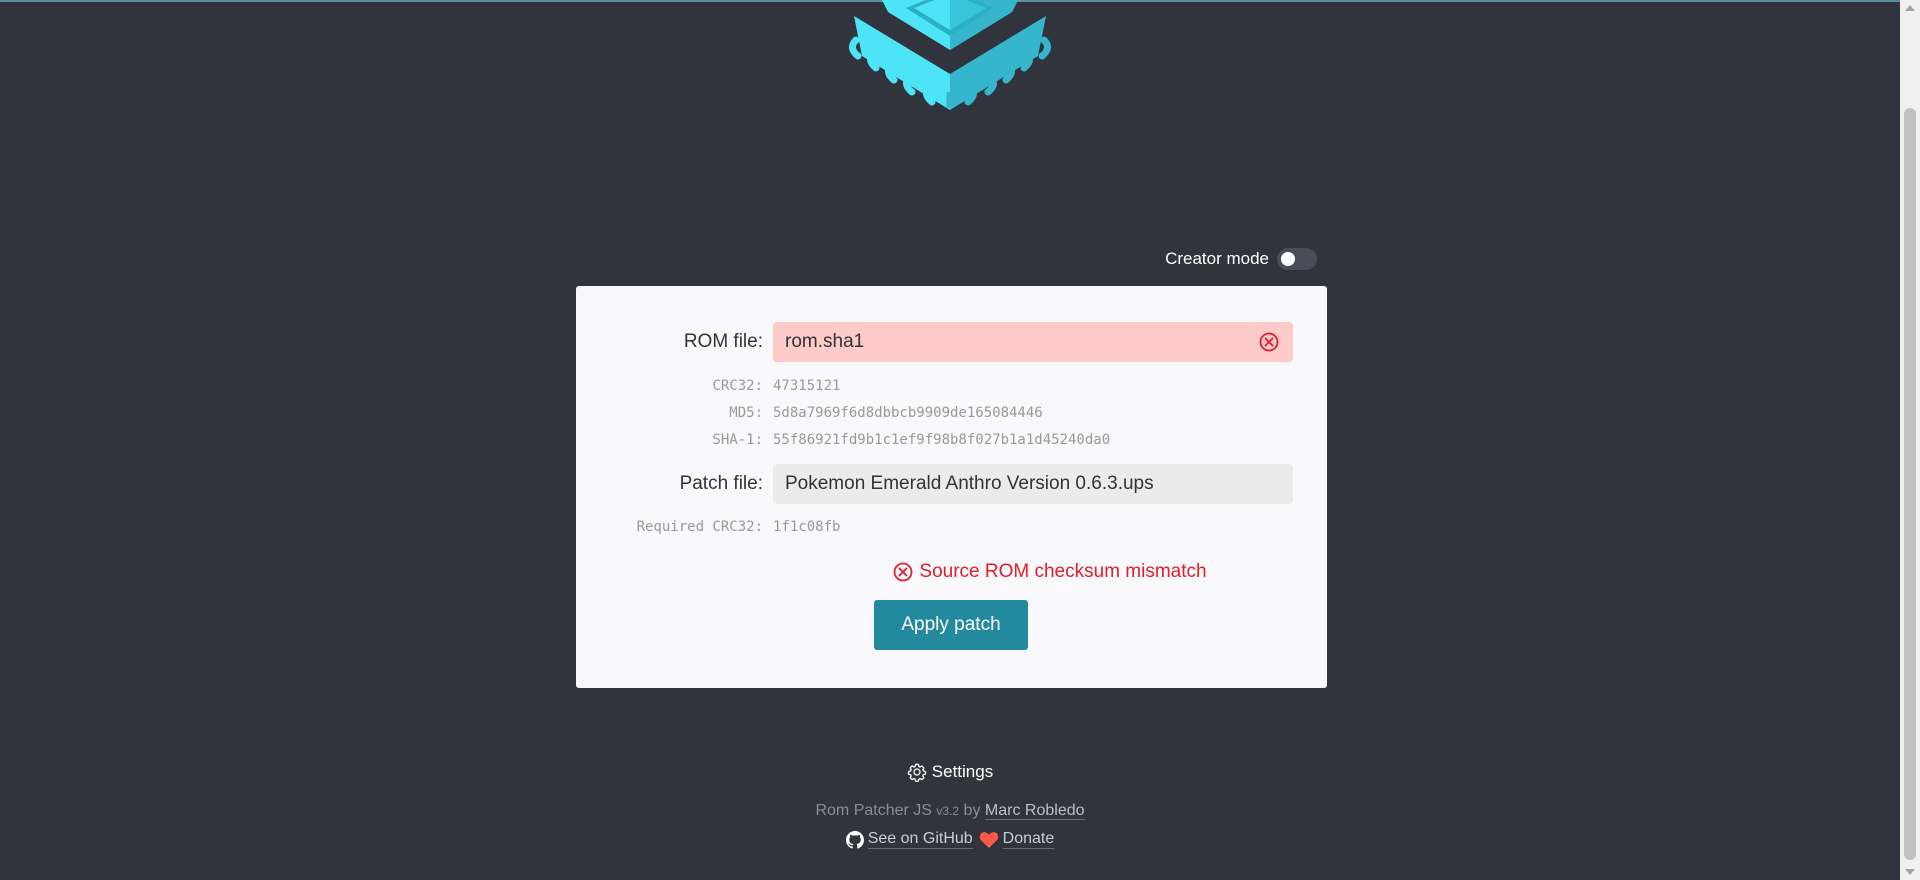  What do you see at coordinates (988, 839) in the screenshot?
I see `heart-icon` at bounding box center [988, 839].